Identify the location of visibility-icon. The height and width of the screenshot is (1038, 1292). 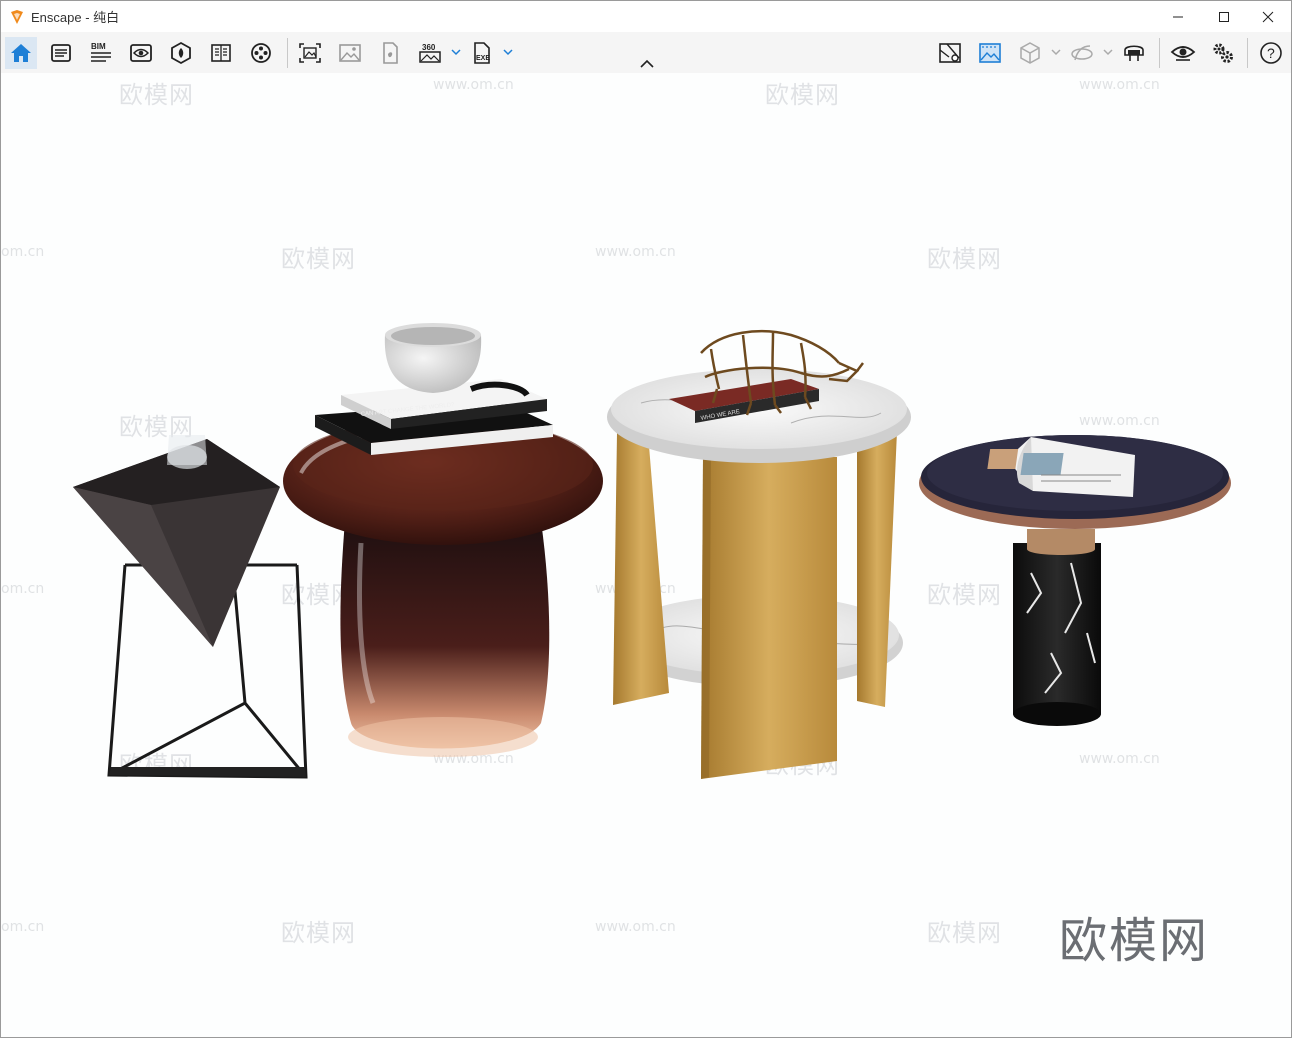
(1183, 53).